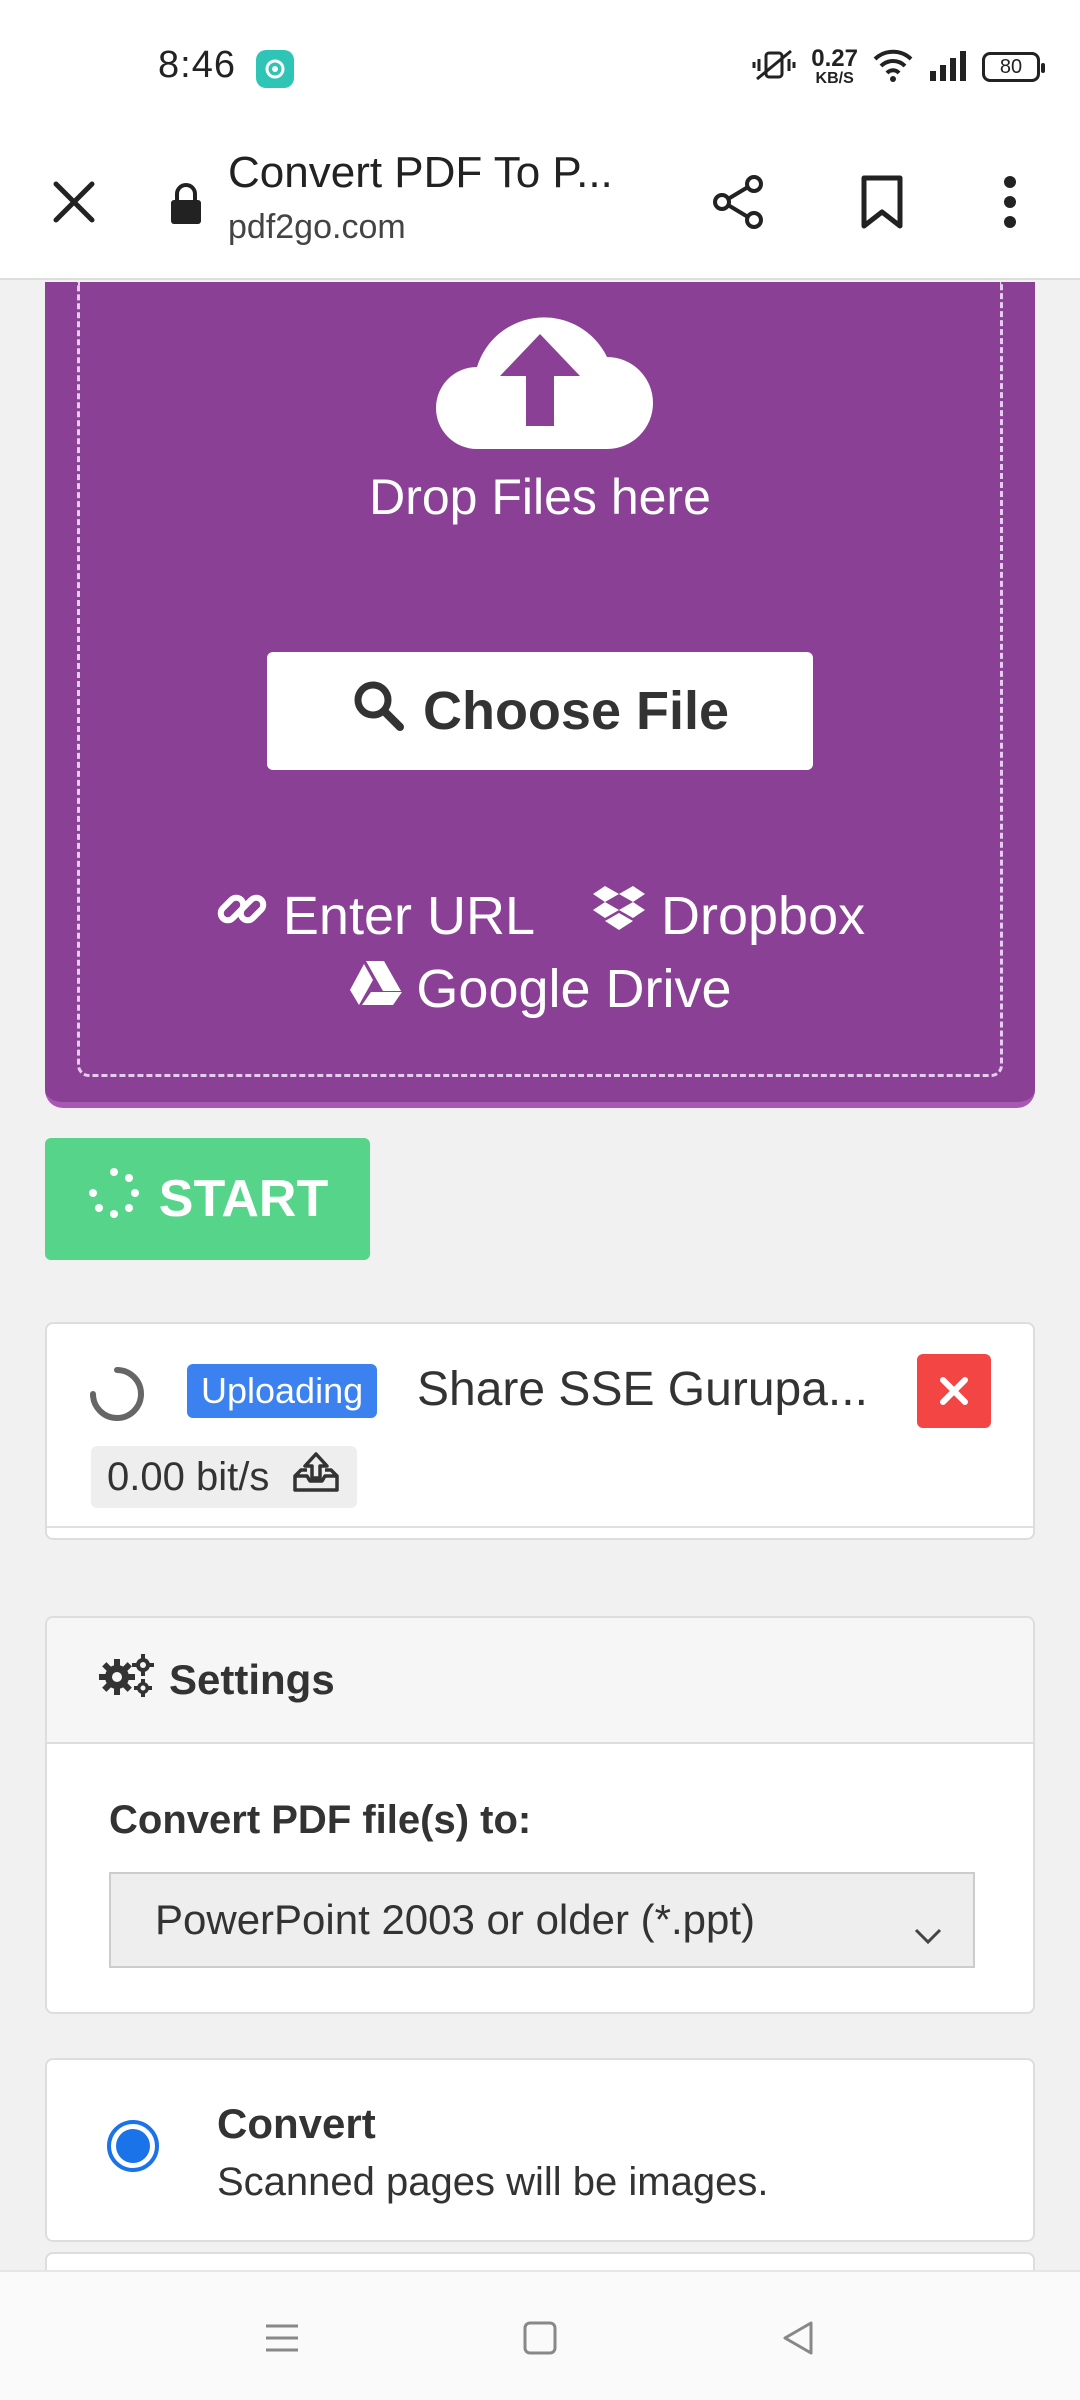  I want to click on dropbox-icon, so click(619, 915).